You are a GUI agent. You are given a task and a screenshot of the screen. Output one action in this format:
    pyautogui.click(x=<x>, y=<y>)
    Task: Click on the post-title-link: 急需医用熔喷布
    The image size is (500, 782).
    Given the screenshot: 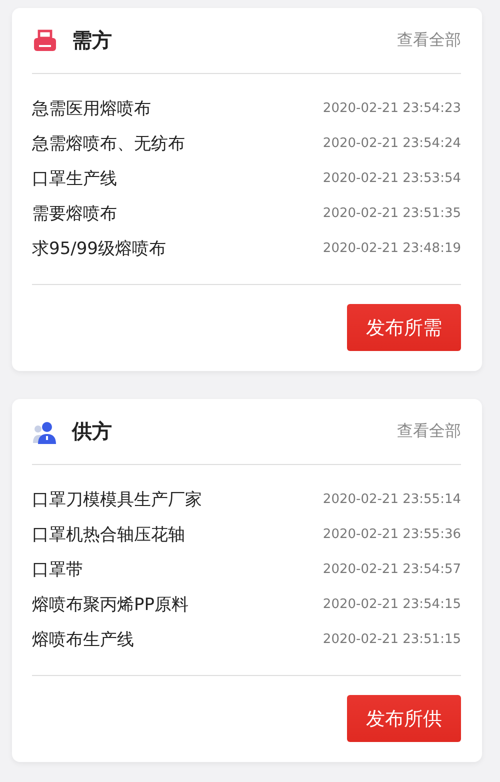 What is the action you would take?
    pyautogui.click(x=91, y=108)
    